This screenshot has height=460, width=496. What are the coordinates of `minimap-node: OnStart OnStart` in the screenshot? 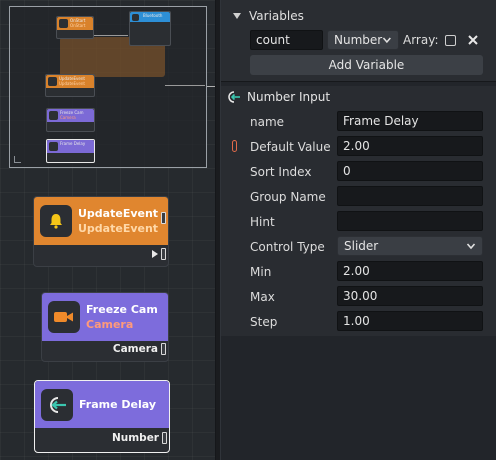 It's located at (75, 27).